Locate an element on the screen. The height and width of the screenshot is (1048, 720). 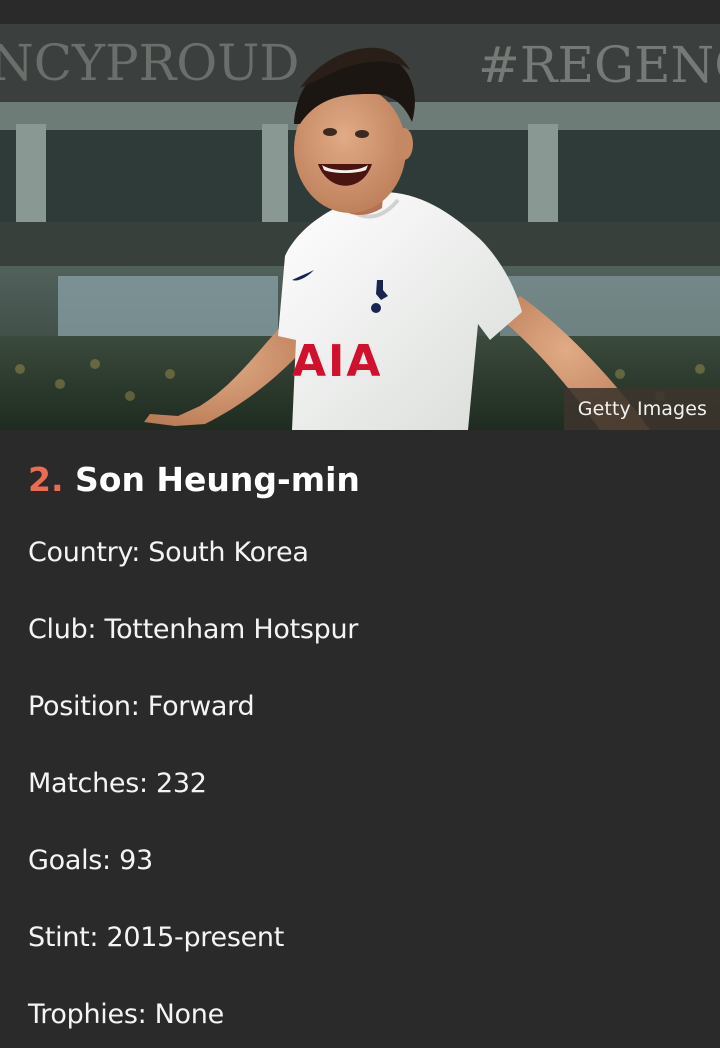
fact-trophies: Trophies: None is located at coordinates (126, 1014).